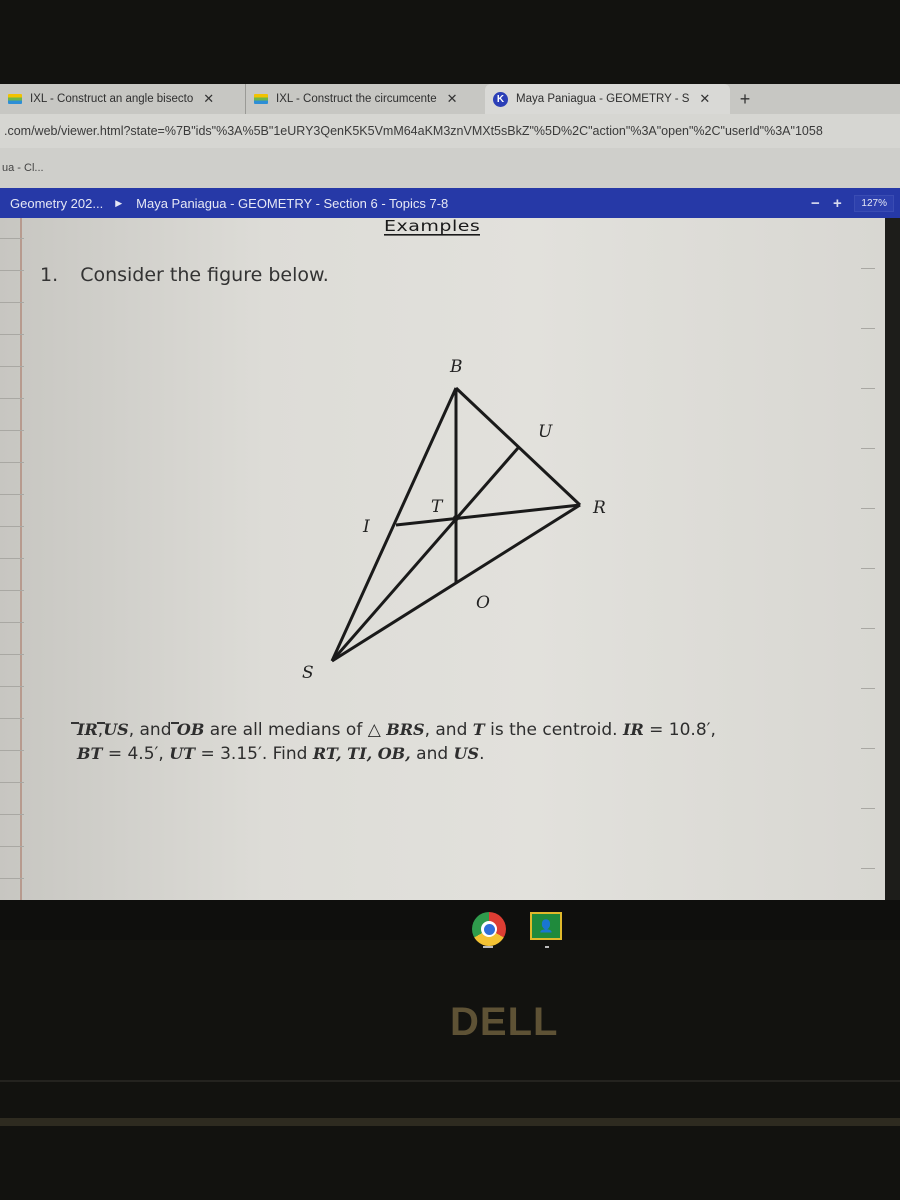 Image resolution: width=900 pixels, height=1200 pixels. Describe the element at coordinates (366, 527) in the screenshot. I see `label-i: I` at that location.